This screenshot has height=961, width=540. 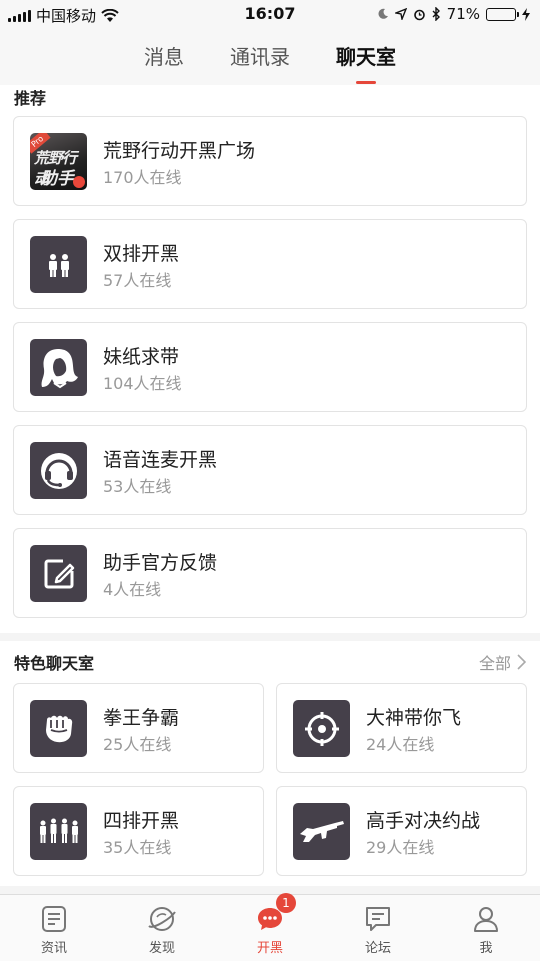 I want to click on charging-icon, so click(x=526, y=14).